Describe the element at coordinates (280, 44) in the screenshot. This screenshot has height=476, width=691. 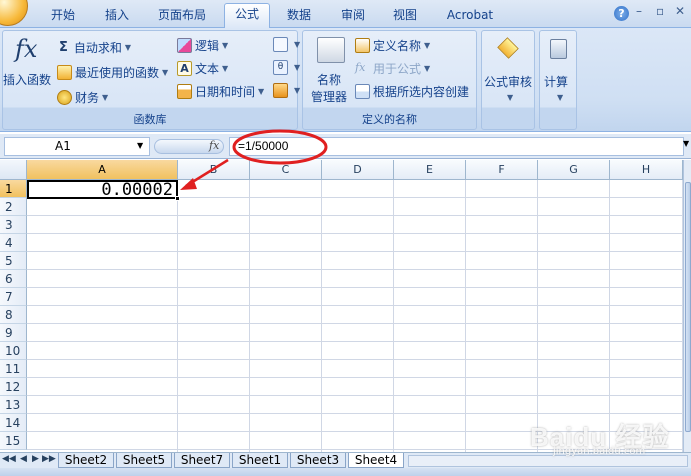
I see `magnifier-icon` at that location.